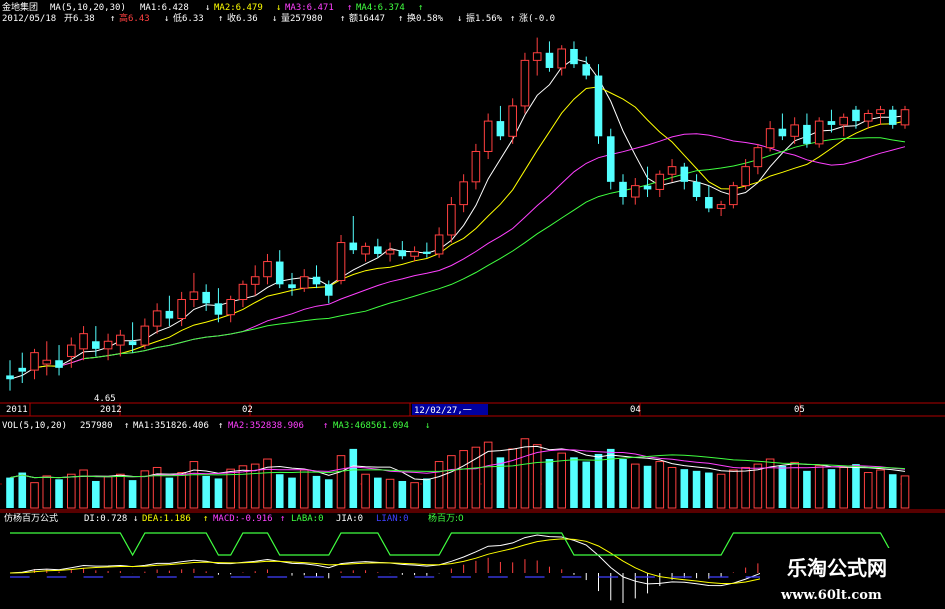 The image size is (945, 609). What do you see at coordinates (220, 19) in the screenshot?
I see `low-arrow-icon: ↑` at bounding box center [220, 19].